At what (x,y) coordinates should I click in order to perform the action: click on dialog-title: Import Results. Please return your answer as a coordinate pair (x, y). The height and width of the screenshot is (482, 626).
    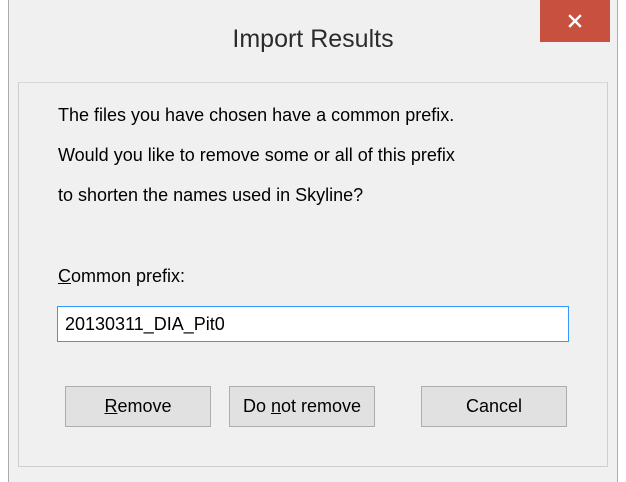
    Looking at the image, I should click on (313, 39).